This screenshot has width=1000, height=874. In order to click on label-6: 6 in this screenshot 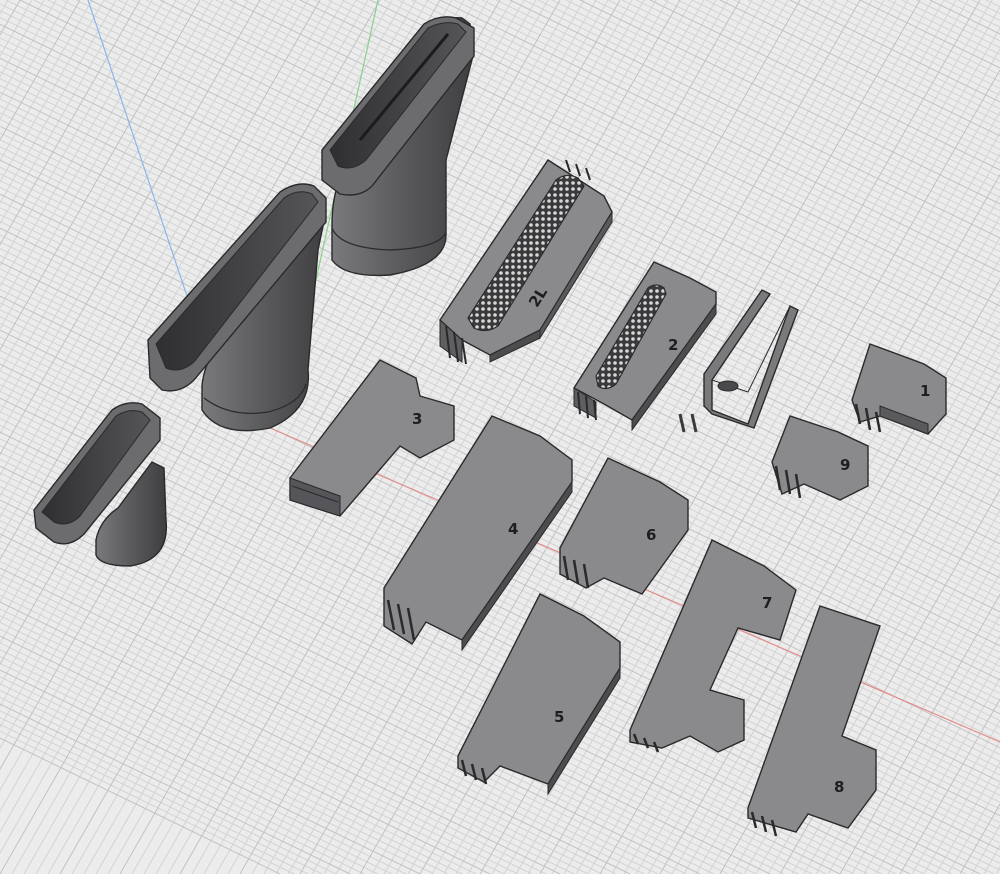, I will do `click(651, 535)`.